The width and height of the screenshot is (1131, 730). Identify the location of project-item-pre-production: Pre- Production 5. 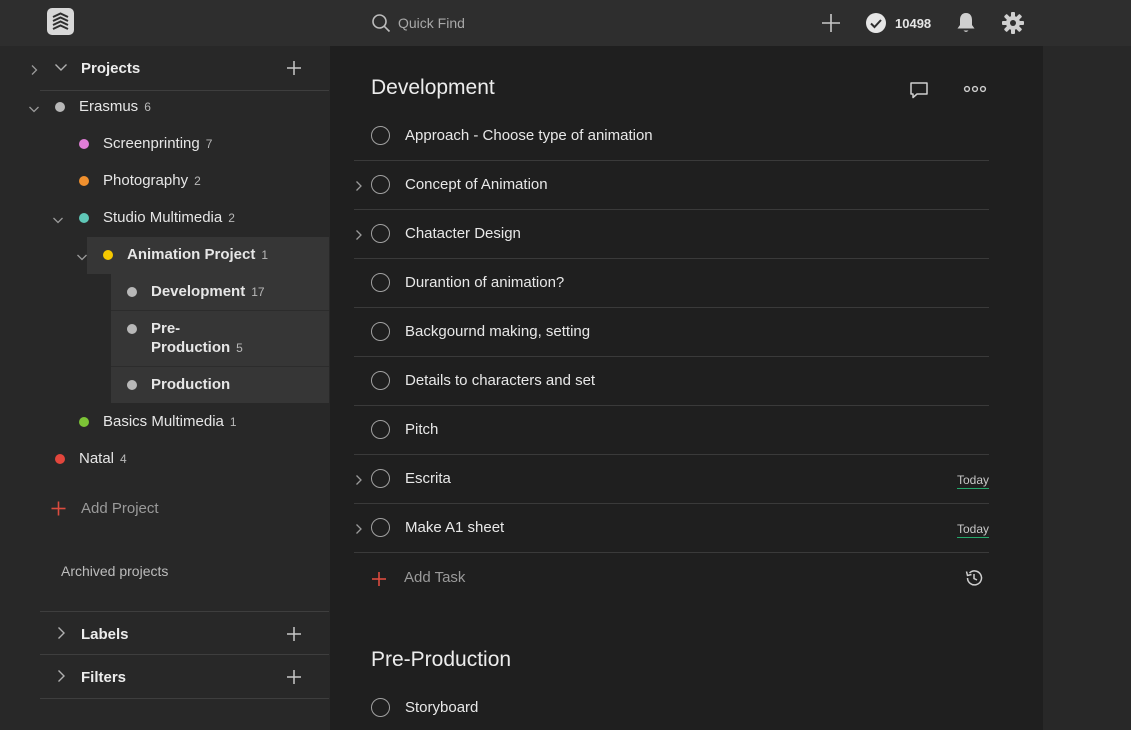
(185, 339).